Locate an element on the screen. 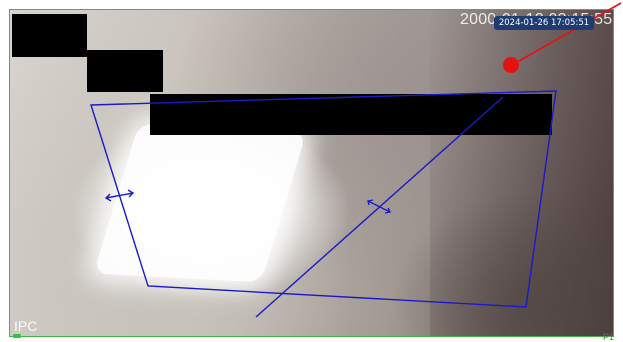 The image size is (623, 342). timestamp-badge: 2024-01-26 17:05:51 is located at coordinates (544, 23).